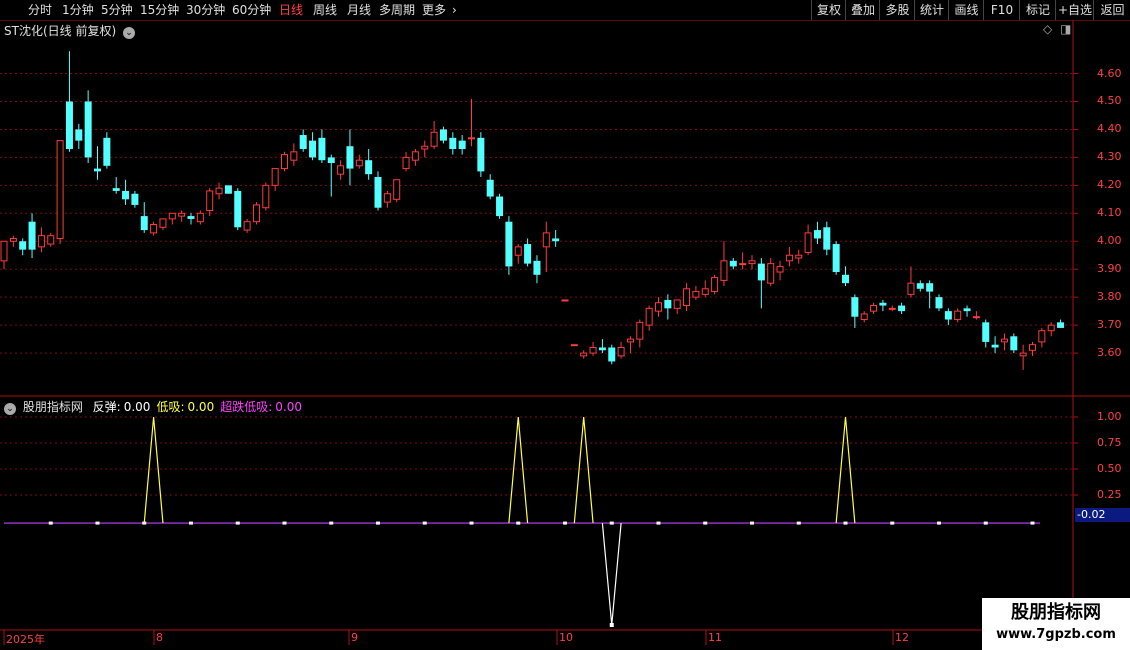 The width and height of the screenshot is (1130, 650). I want to click on y-tick-label: 4.10, so click(1109, 213).